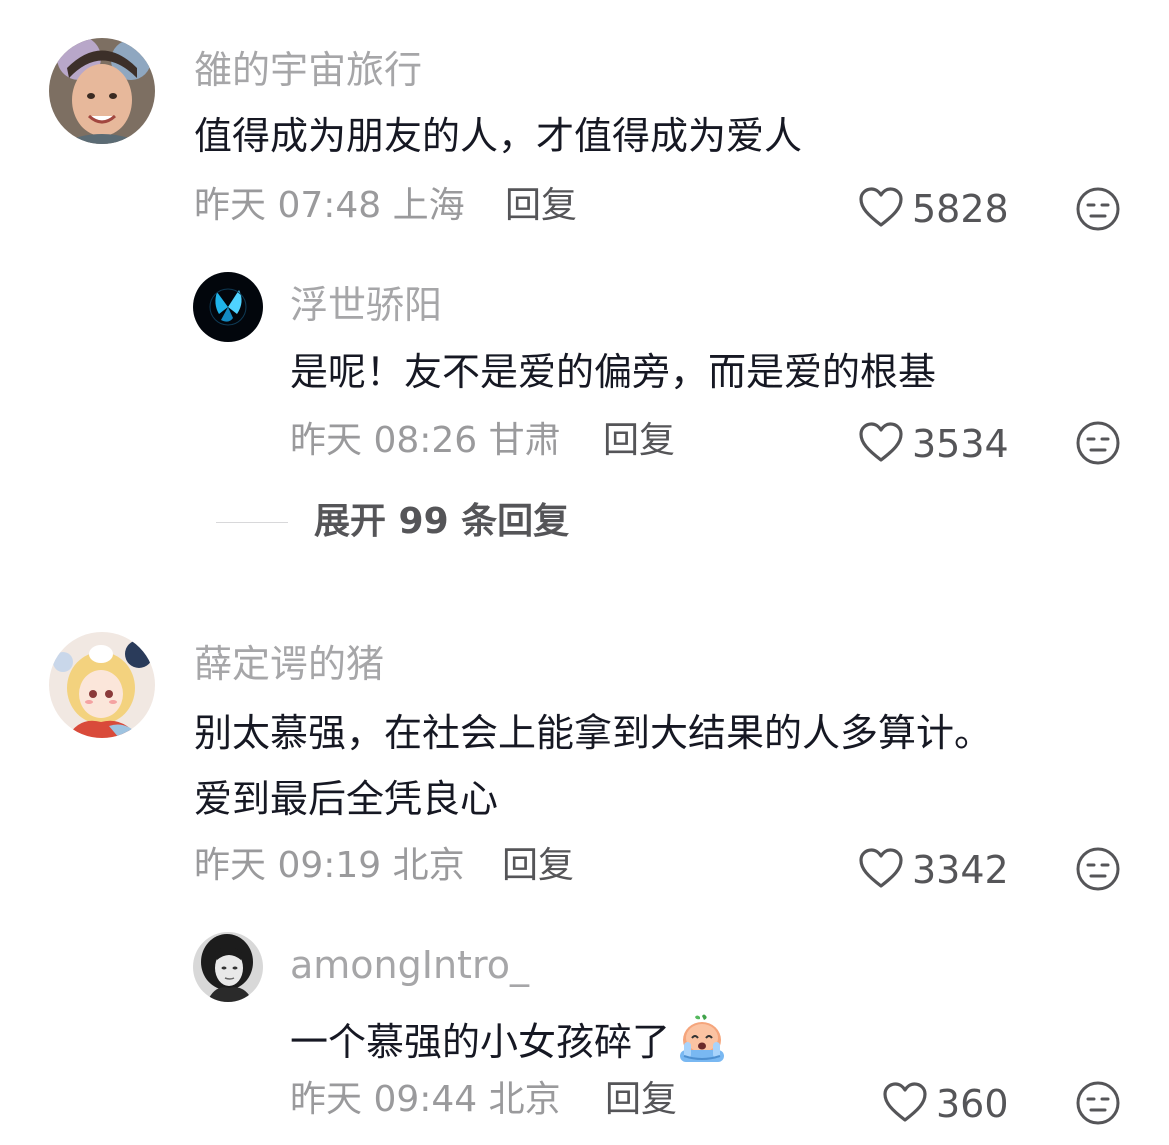 The image size is (1169, 1145). Describe the element at coordinates (480, 1042) in the screenshot. I see `reply-text-content: 一个慕强的小女孩碎了` at that location.